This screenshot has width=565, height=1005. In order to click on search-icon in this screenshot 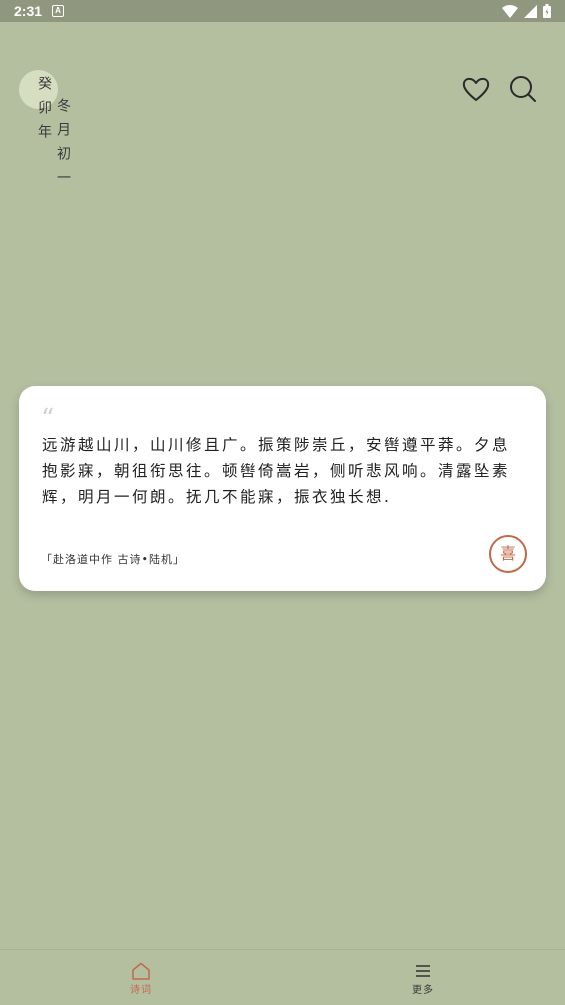, I will do `click(523, 89)`.